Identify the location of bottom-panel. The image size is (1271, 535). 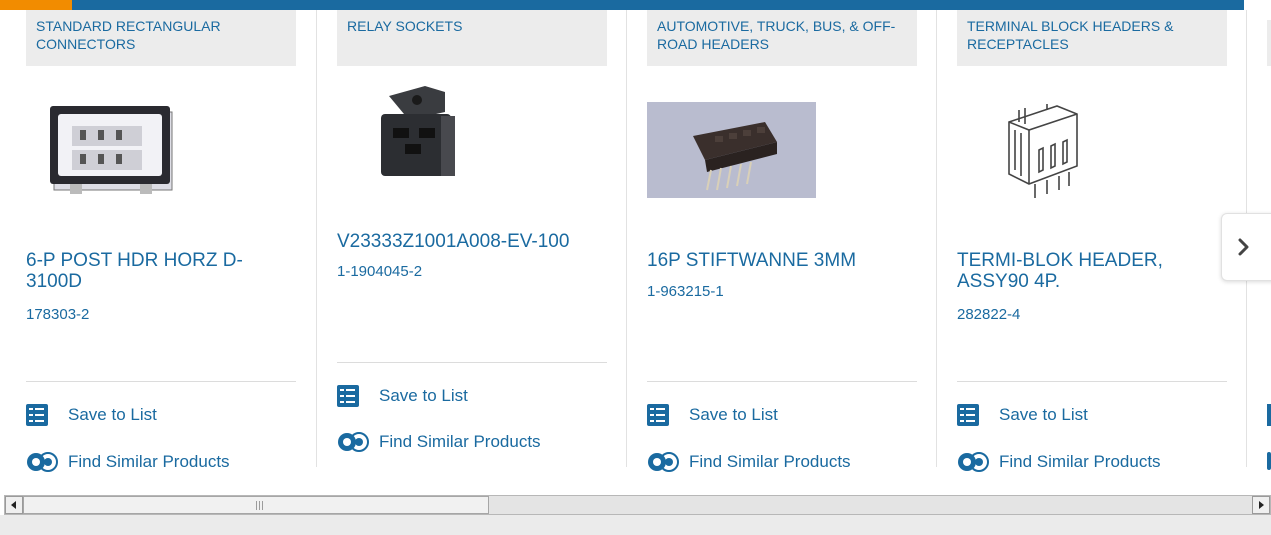
(635, 525).